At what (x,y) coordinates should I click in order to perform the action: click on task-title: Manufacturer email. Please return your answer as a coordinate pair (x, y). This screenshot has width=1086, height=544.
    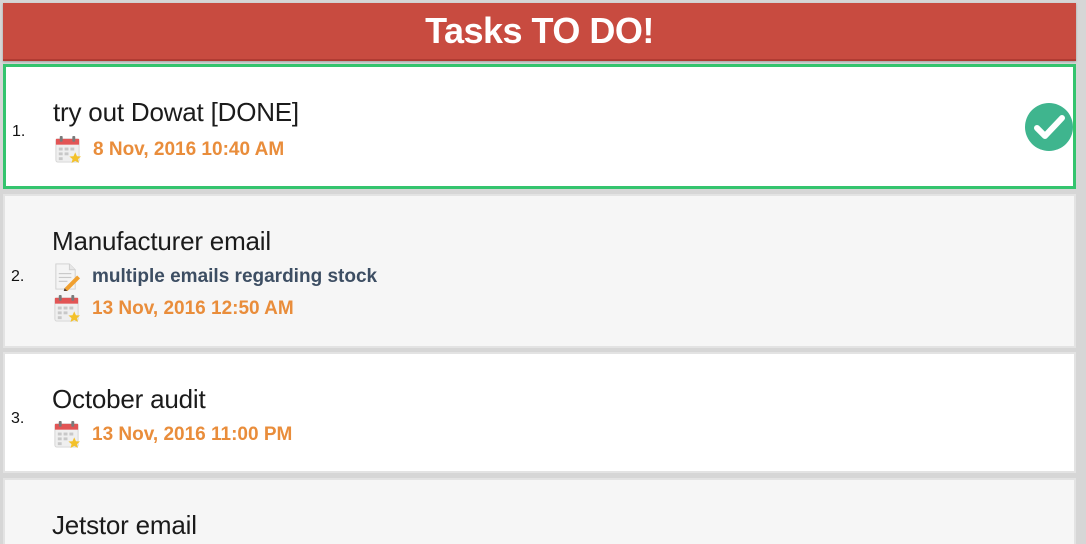
    Looking at the image, I should click on (161, 241).